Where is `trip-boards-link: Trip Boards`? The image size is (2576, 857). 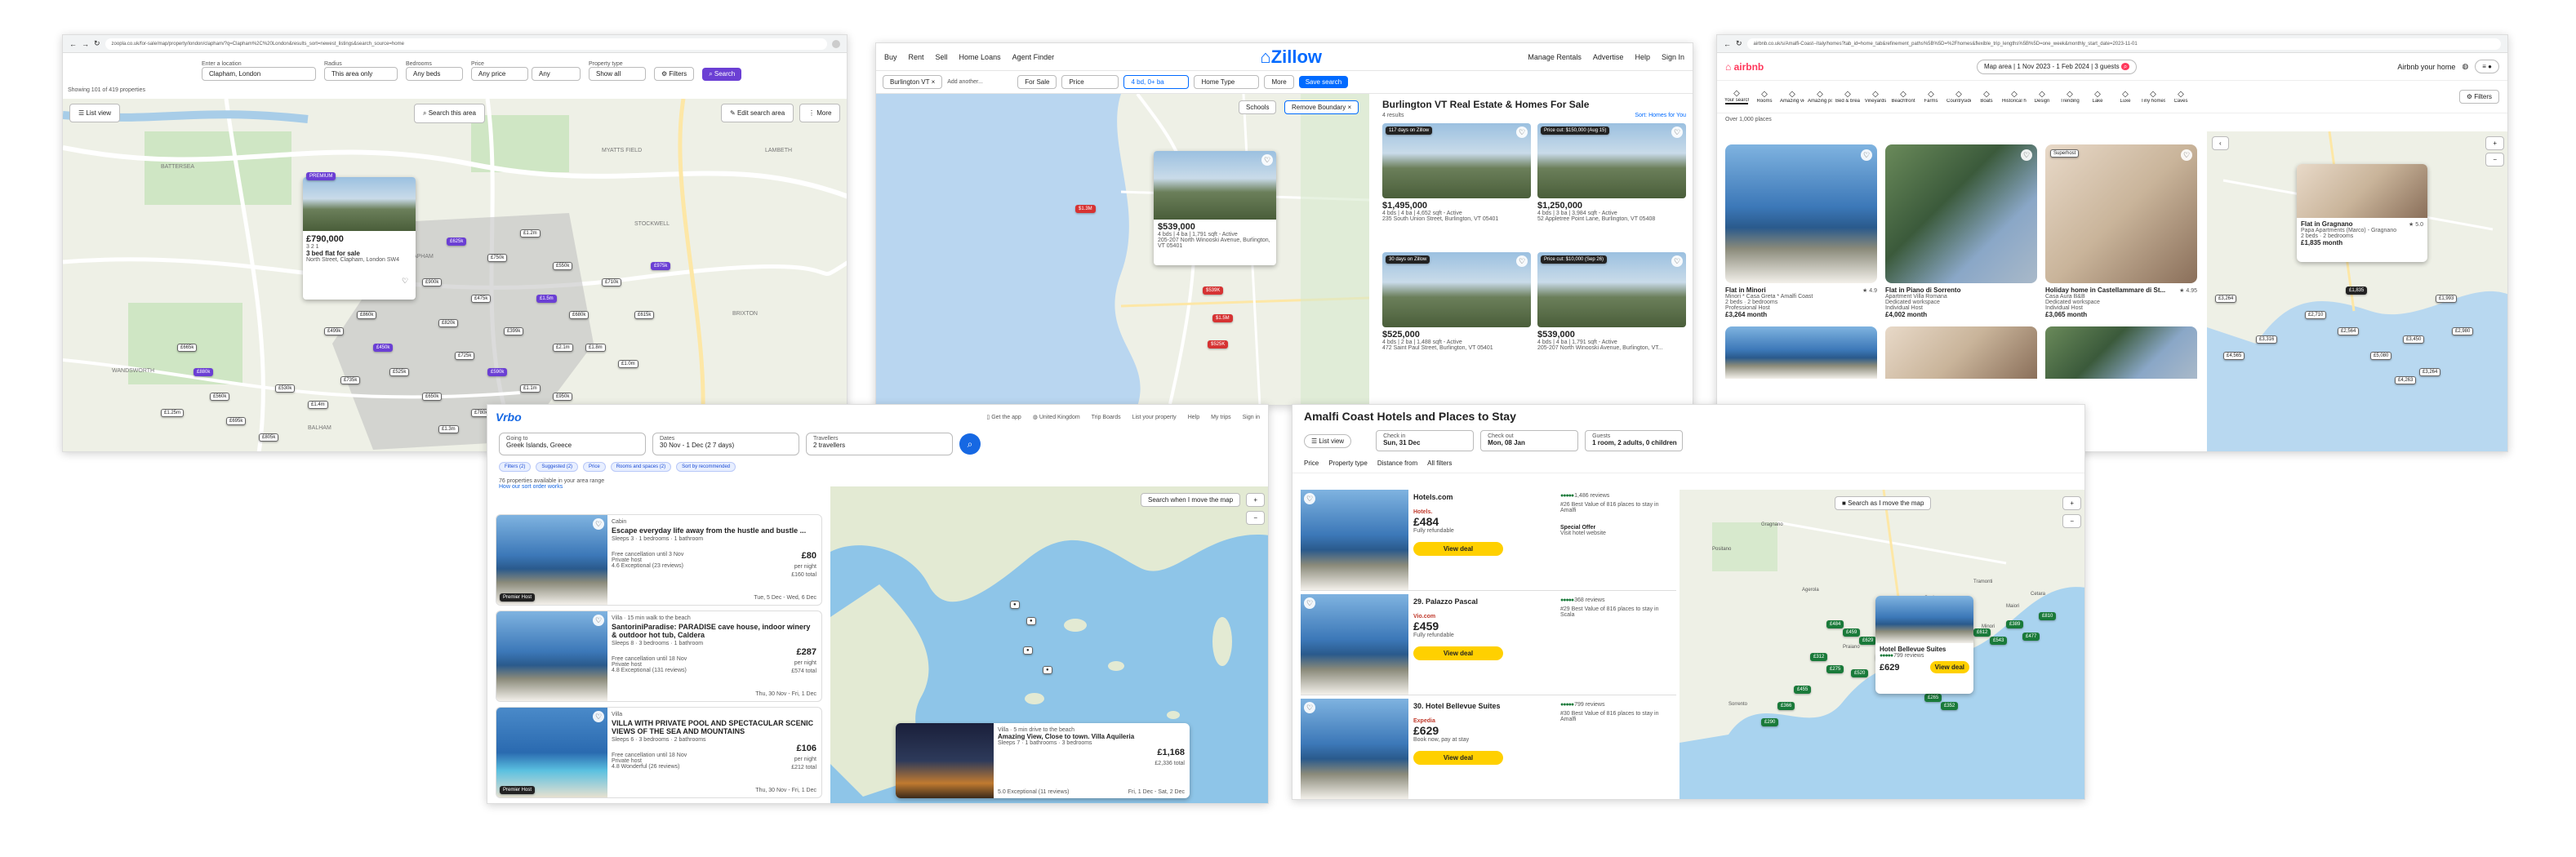
trip-boards-link: Trip Boards is located at coordinates (1106, 417).